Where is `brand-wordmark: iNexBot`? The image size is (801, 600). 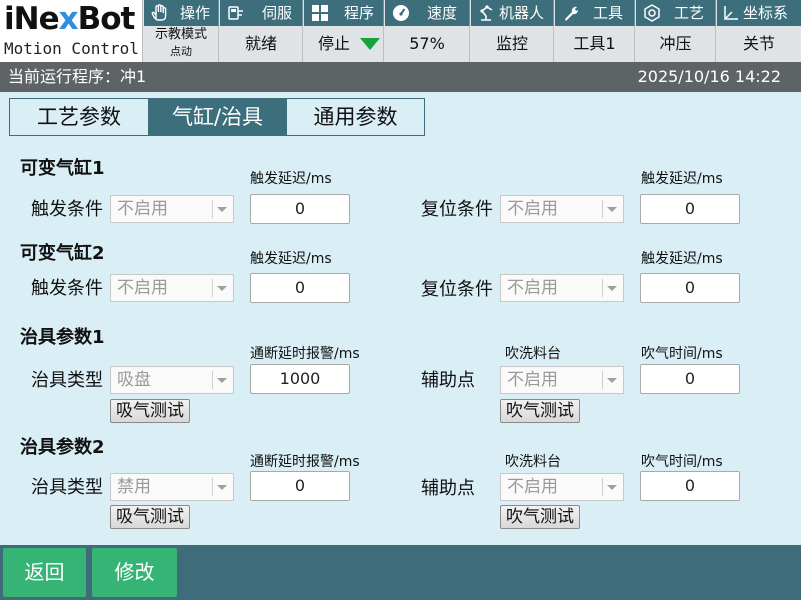 brand-wordmark: iNexBot is located at coordinates (69, 19).